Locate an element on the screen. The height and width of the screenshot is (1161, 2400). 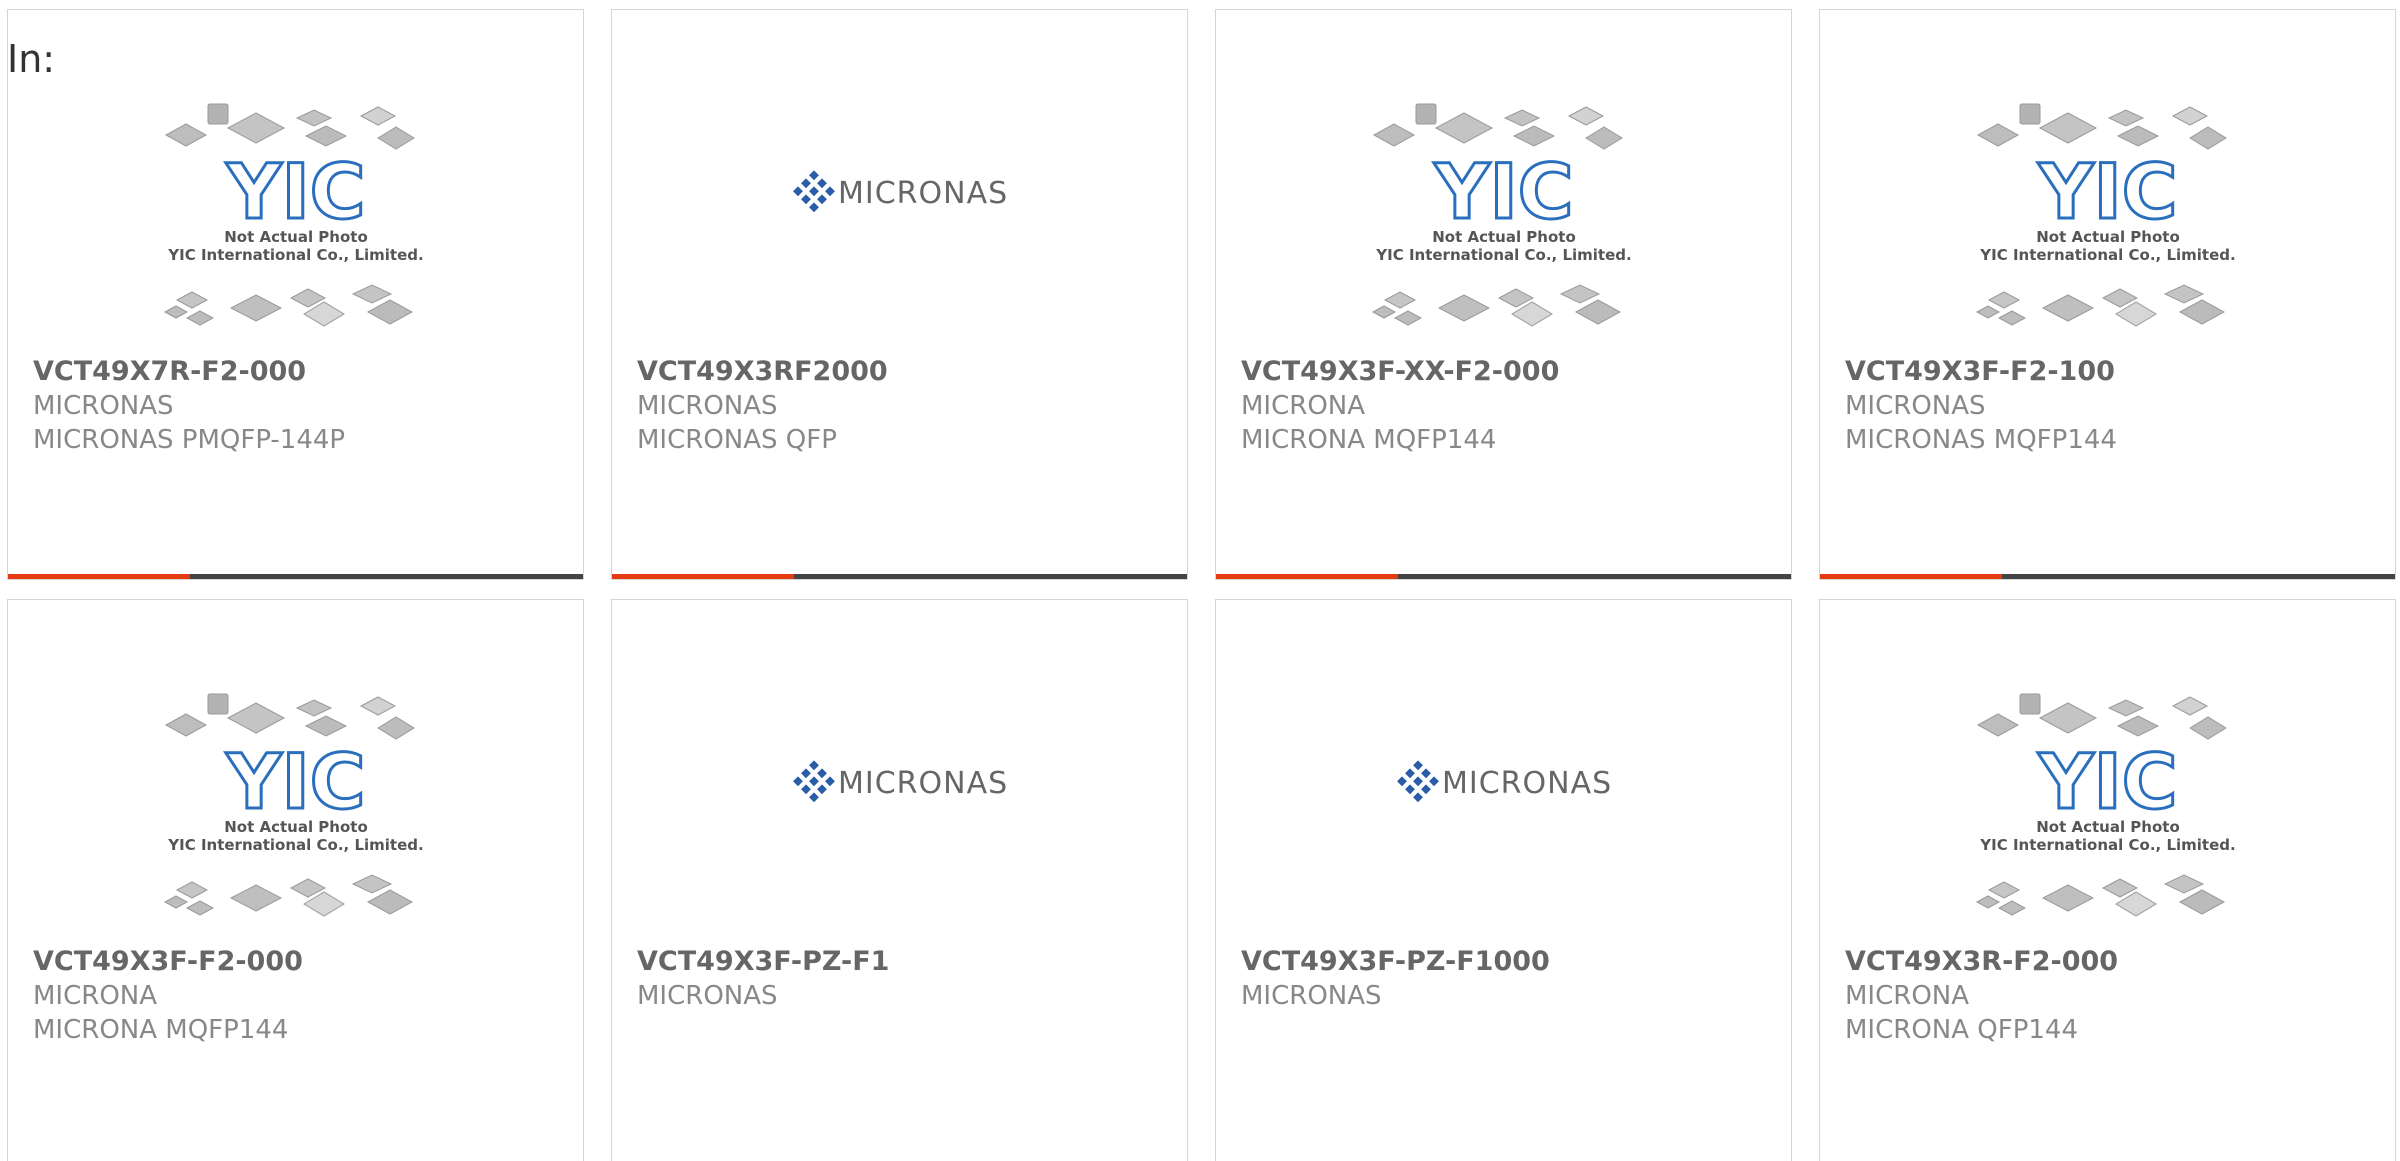
package: MICRONAS MQFP144 is located at coordinates (1981, 440).